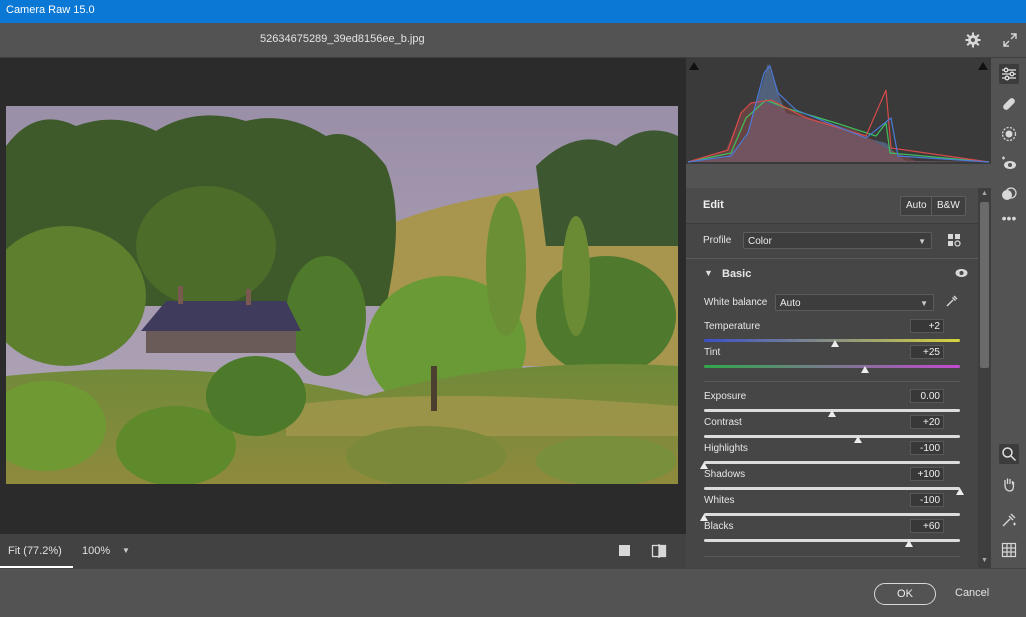 This screenshot has height=617, width=1026. What do you see at coordinates (857, 439) in the screenshot?
I see `slider-thumb-contrast` at bounding box center [857, 439].